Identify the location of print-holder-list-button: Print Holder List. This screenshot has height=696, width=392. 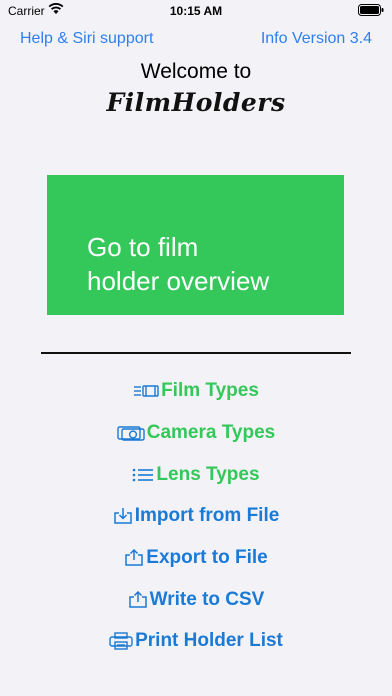
(196, 641).